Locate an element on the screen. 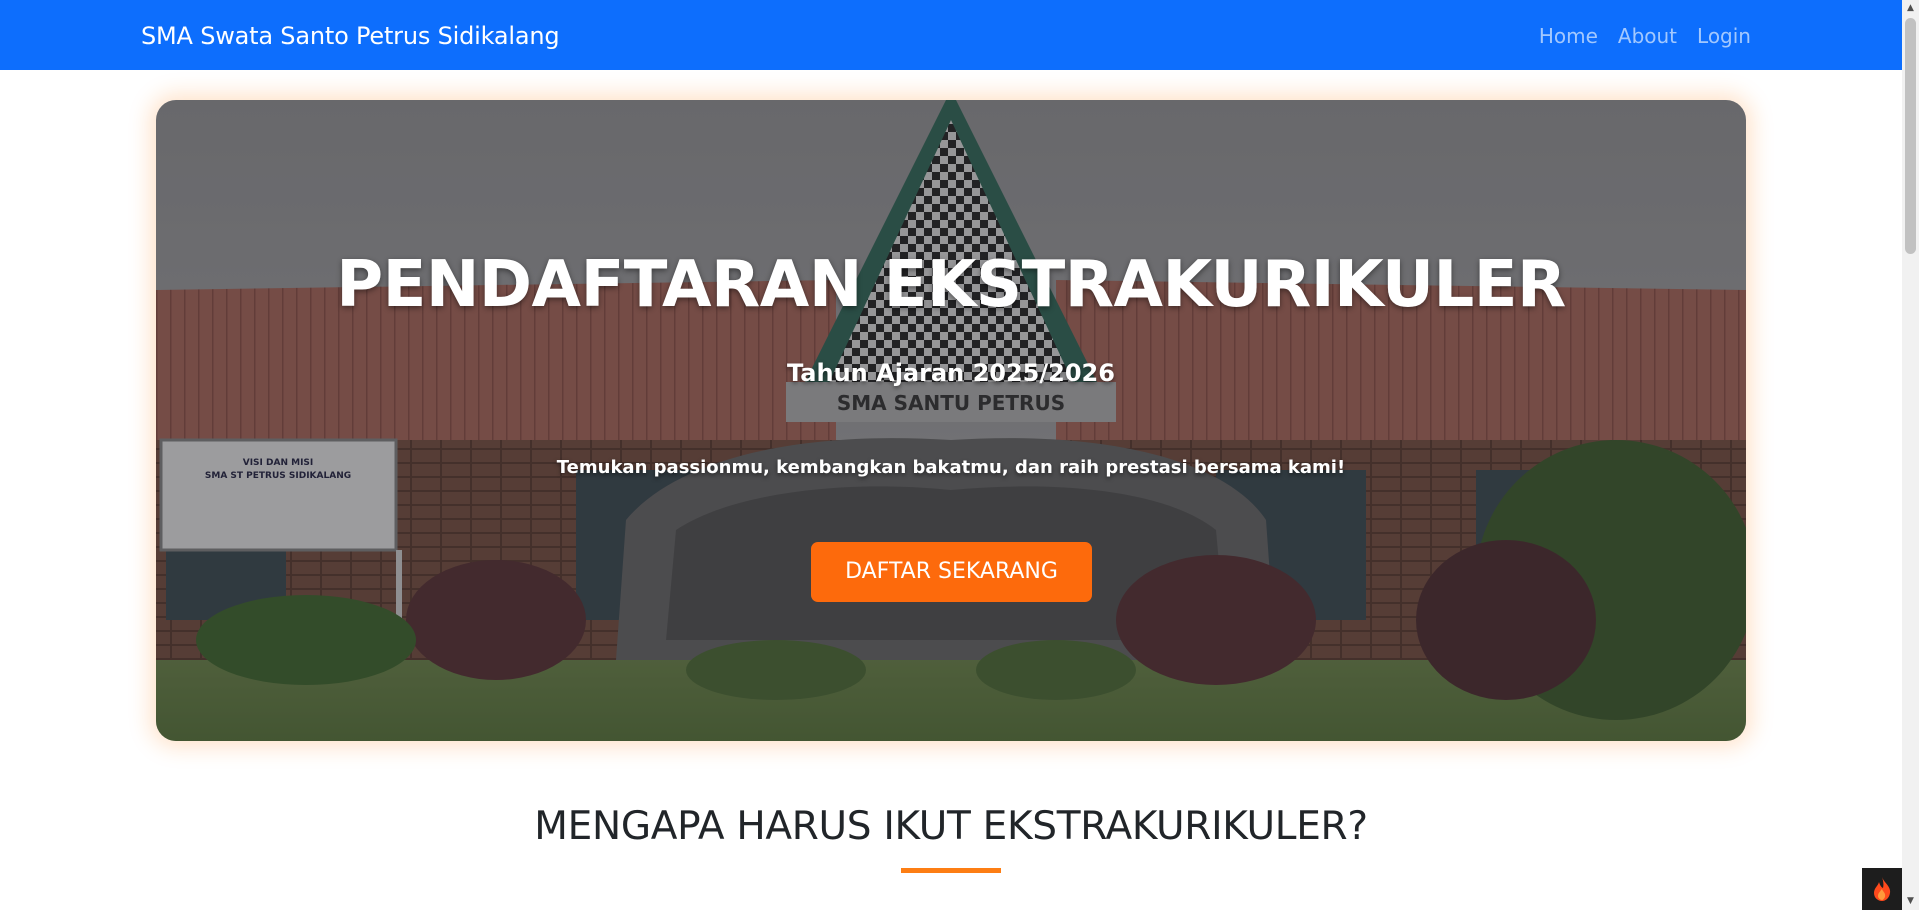  flame-icon is located at coordinates (1882, 889).